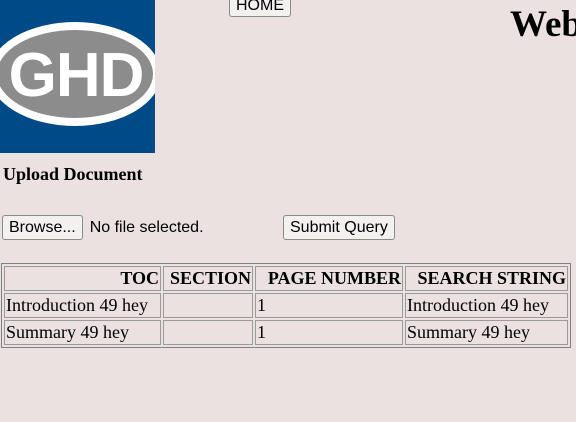  I want to click on cell-toc: Summary 49 hey, so click(82, 332).